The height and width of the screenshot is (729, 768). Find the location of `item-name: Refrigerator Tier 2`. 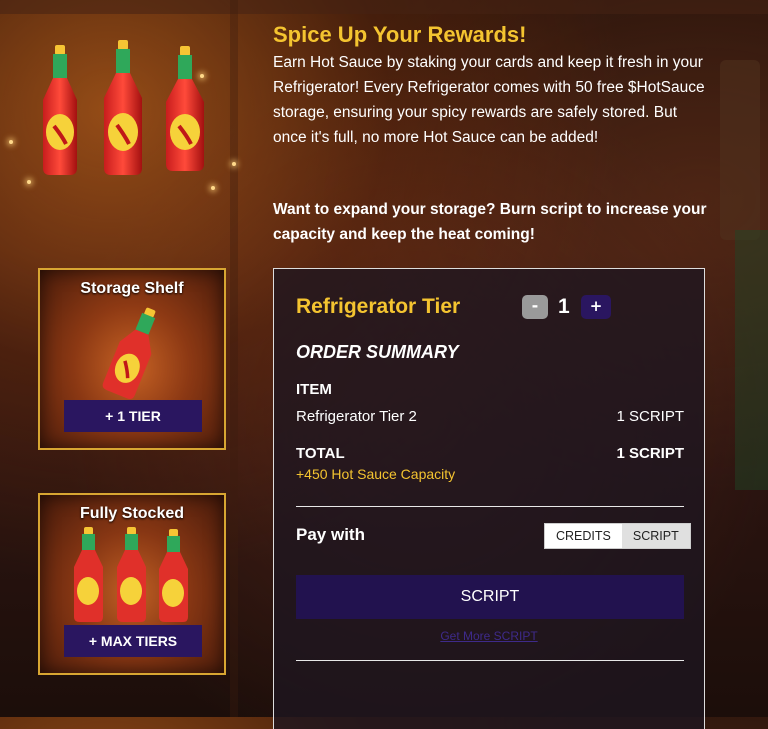

item-name: Refrigerator Tier 2 is located at coordinates (356, 416).